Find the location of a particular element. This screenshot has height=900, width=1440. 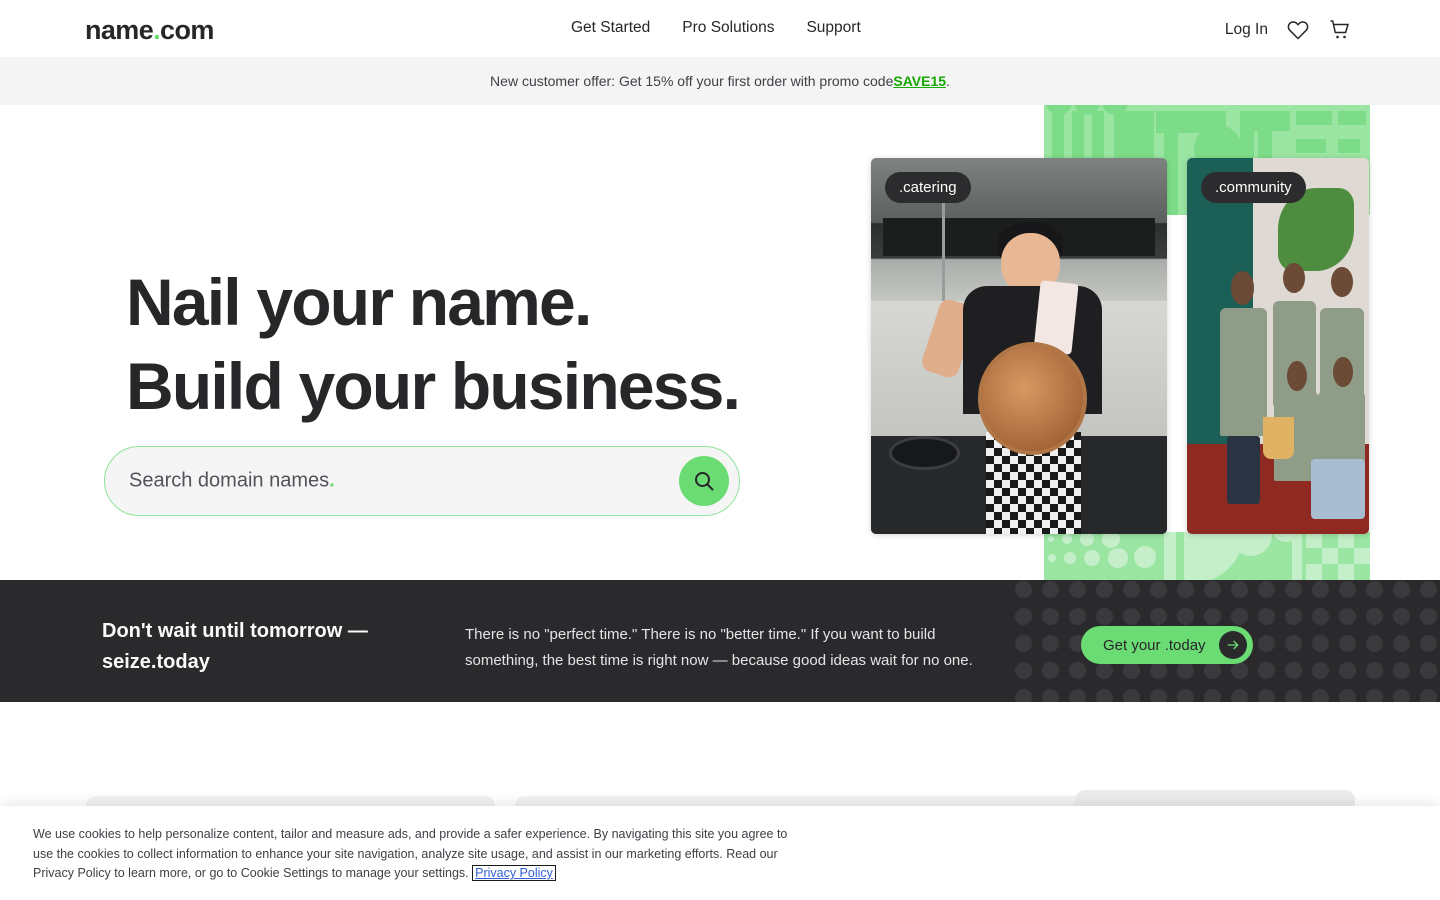

tld-card-community: .community is located at coordinates (1278, 346).